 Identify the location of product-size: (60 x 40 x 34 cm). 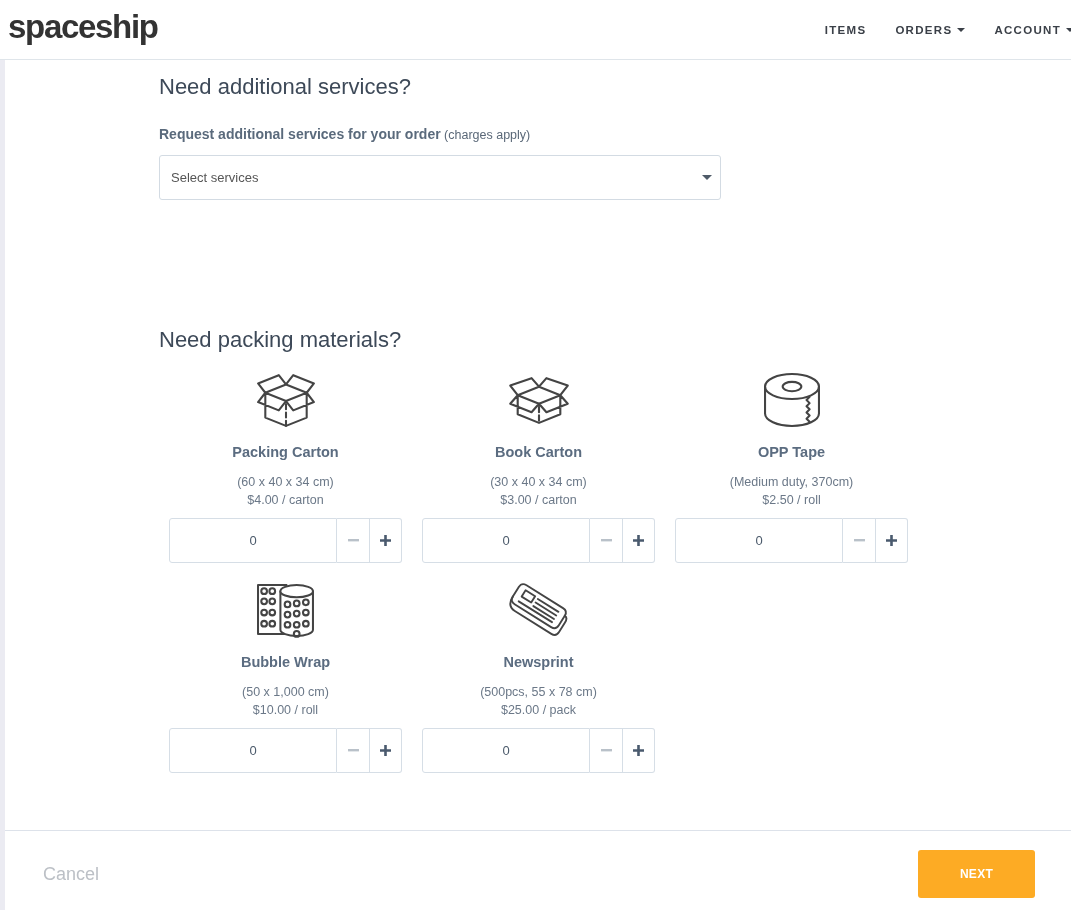
(285, 482).